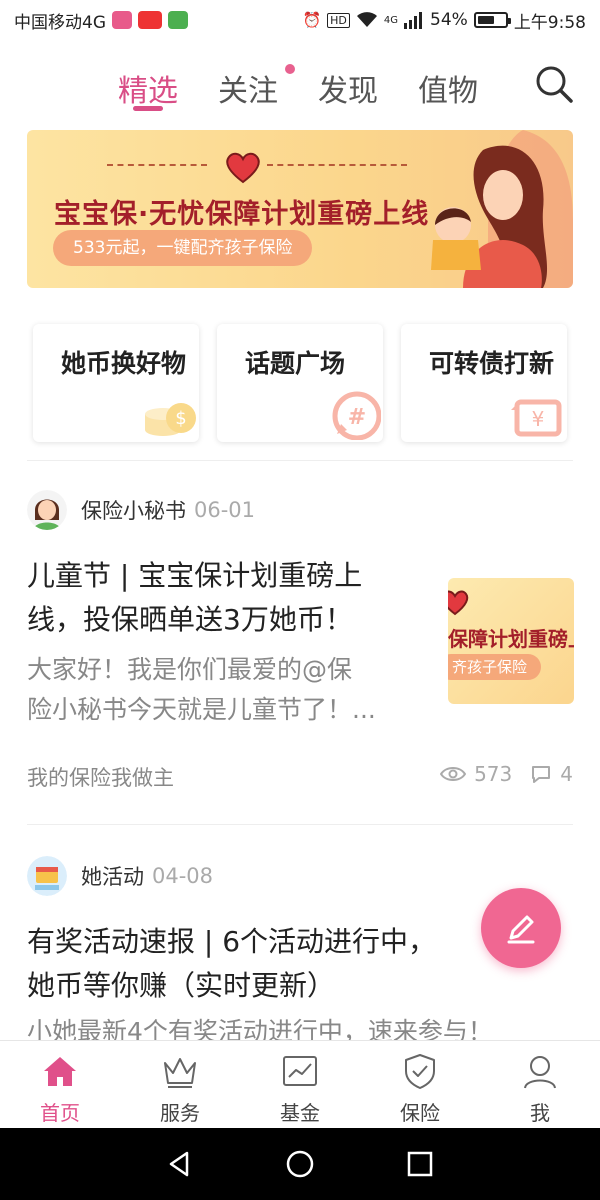 This screenshot has width=600, height=1200. I want to click on post-title-line: 她币等你赚（实时更新）, so click(181, 985).